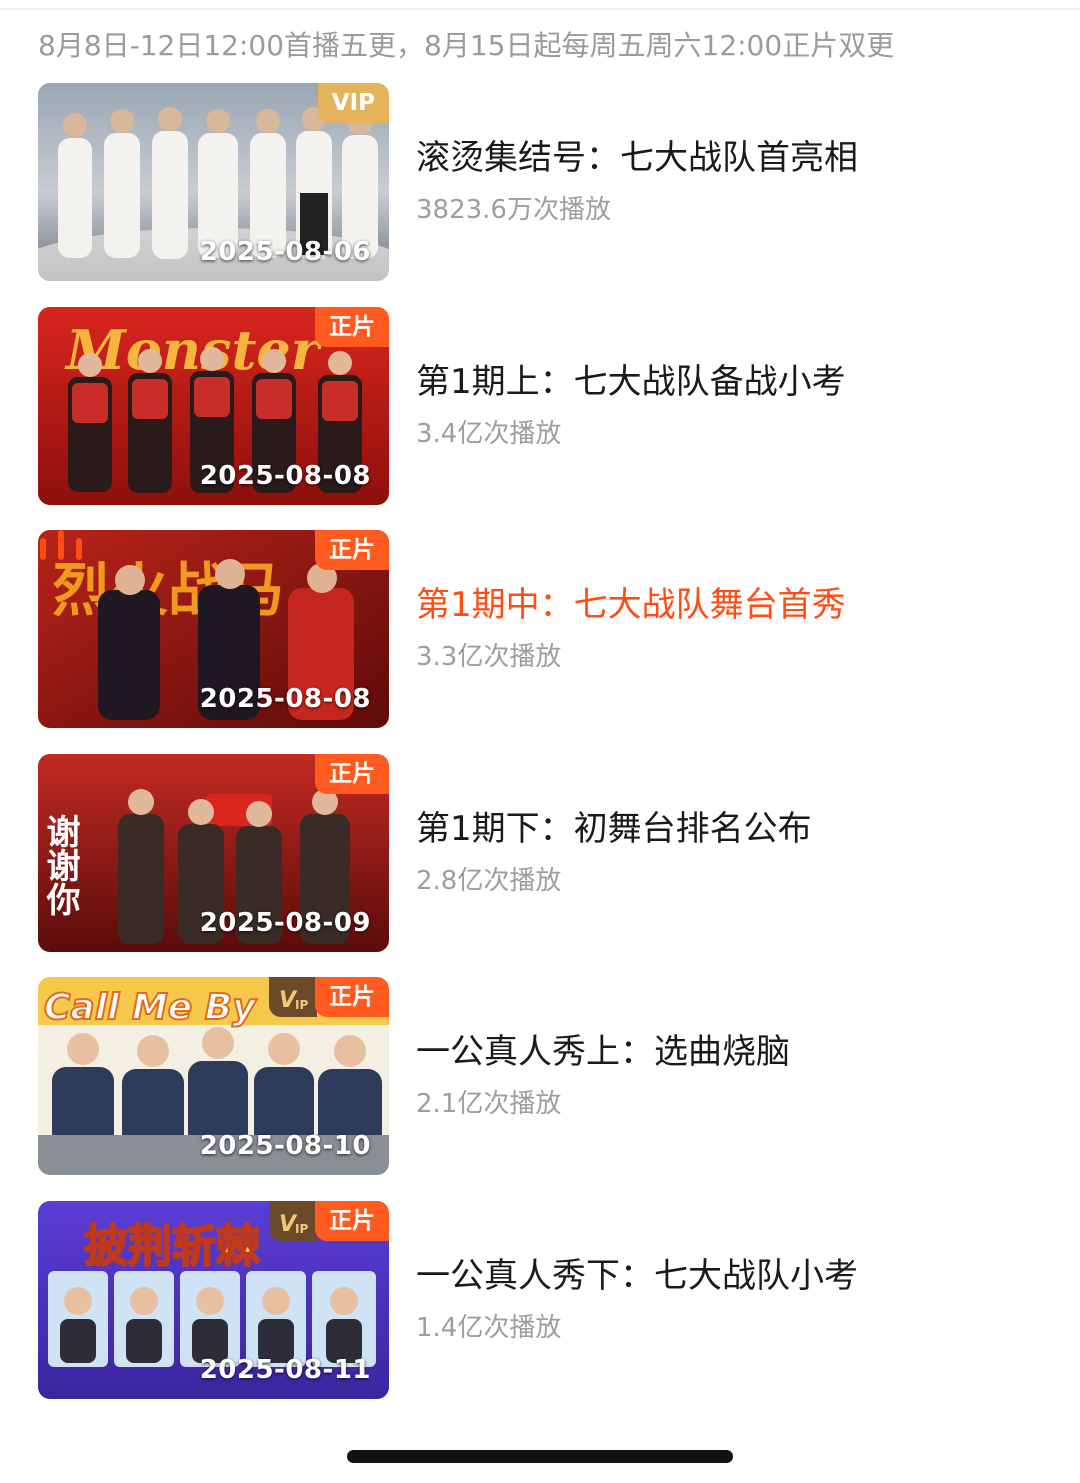 The height and width of the screenshot is (1483, 1080). Describe the element at coordinates (213, 853) in the screenshot. I see `episode-thumbnail: 谢谢你 正片 2025-08-09` at that location.